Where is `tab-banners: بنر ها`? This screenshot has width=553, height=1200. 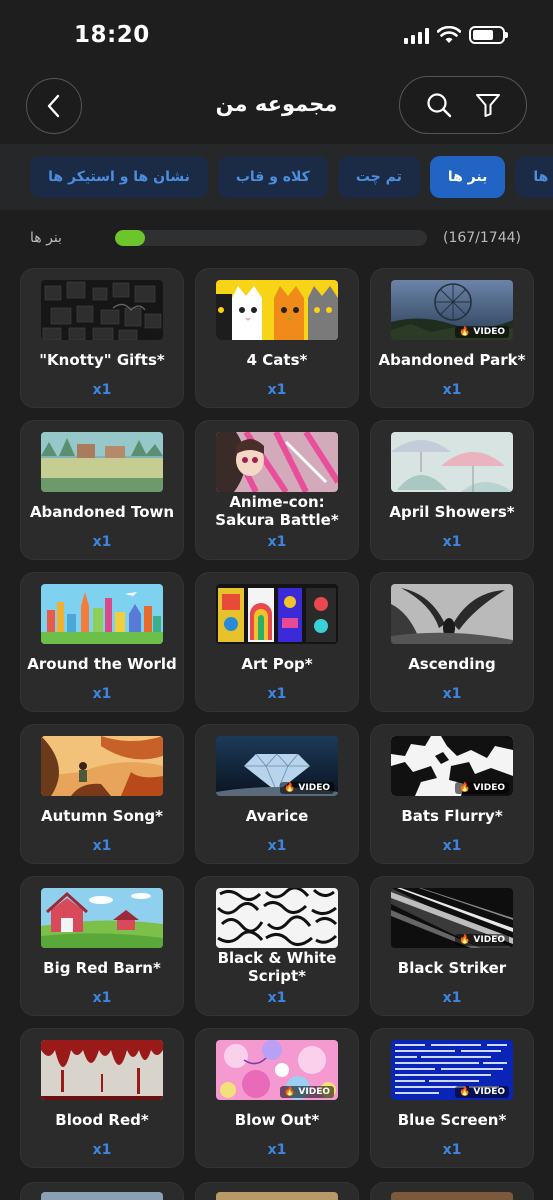 tab-banners: بنر ها is located at coordinates (467, 177).